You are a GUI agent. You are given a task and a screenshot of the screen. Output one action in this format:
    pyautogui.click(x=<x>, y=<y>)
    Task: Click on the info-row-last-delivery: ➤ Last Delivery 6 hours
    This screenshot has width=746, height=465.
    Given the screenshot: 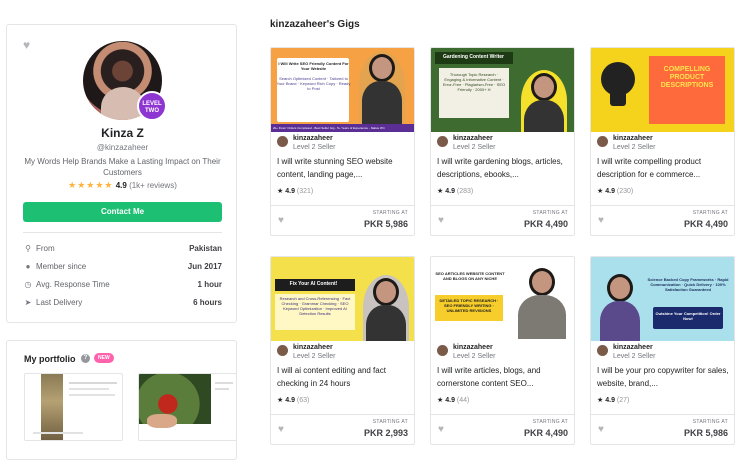 What is the action you would take?
    pyautogui.click(x=122, y=304)
    